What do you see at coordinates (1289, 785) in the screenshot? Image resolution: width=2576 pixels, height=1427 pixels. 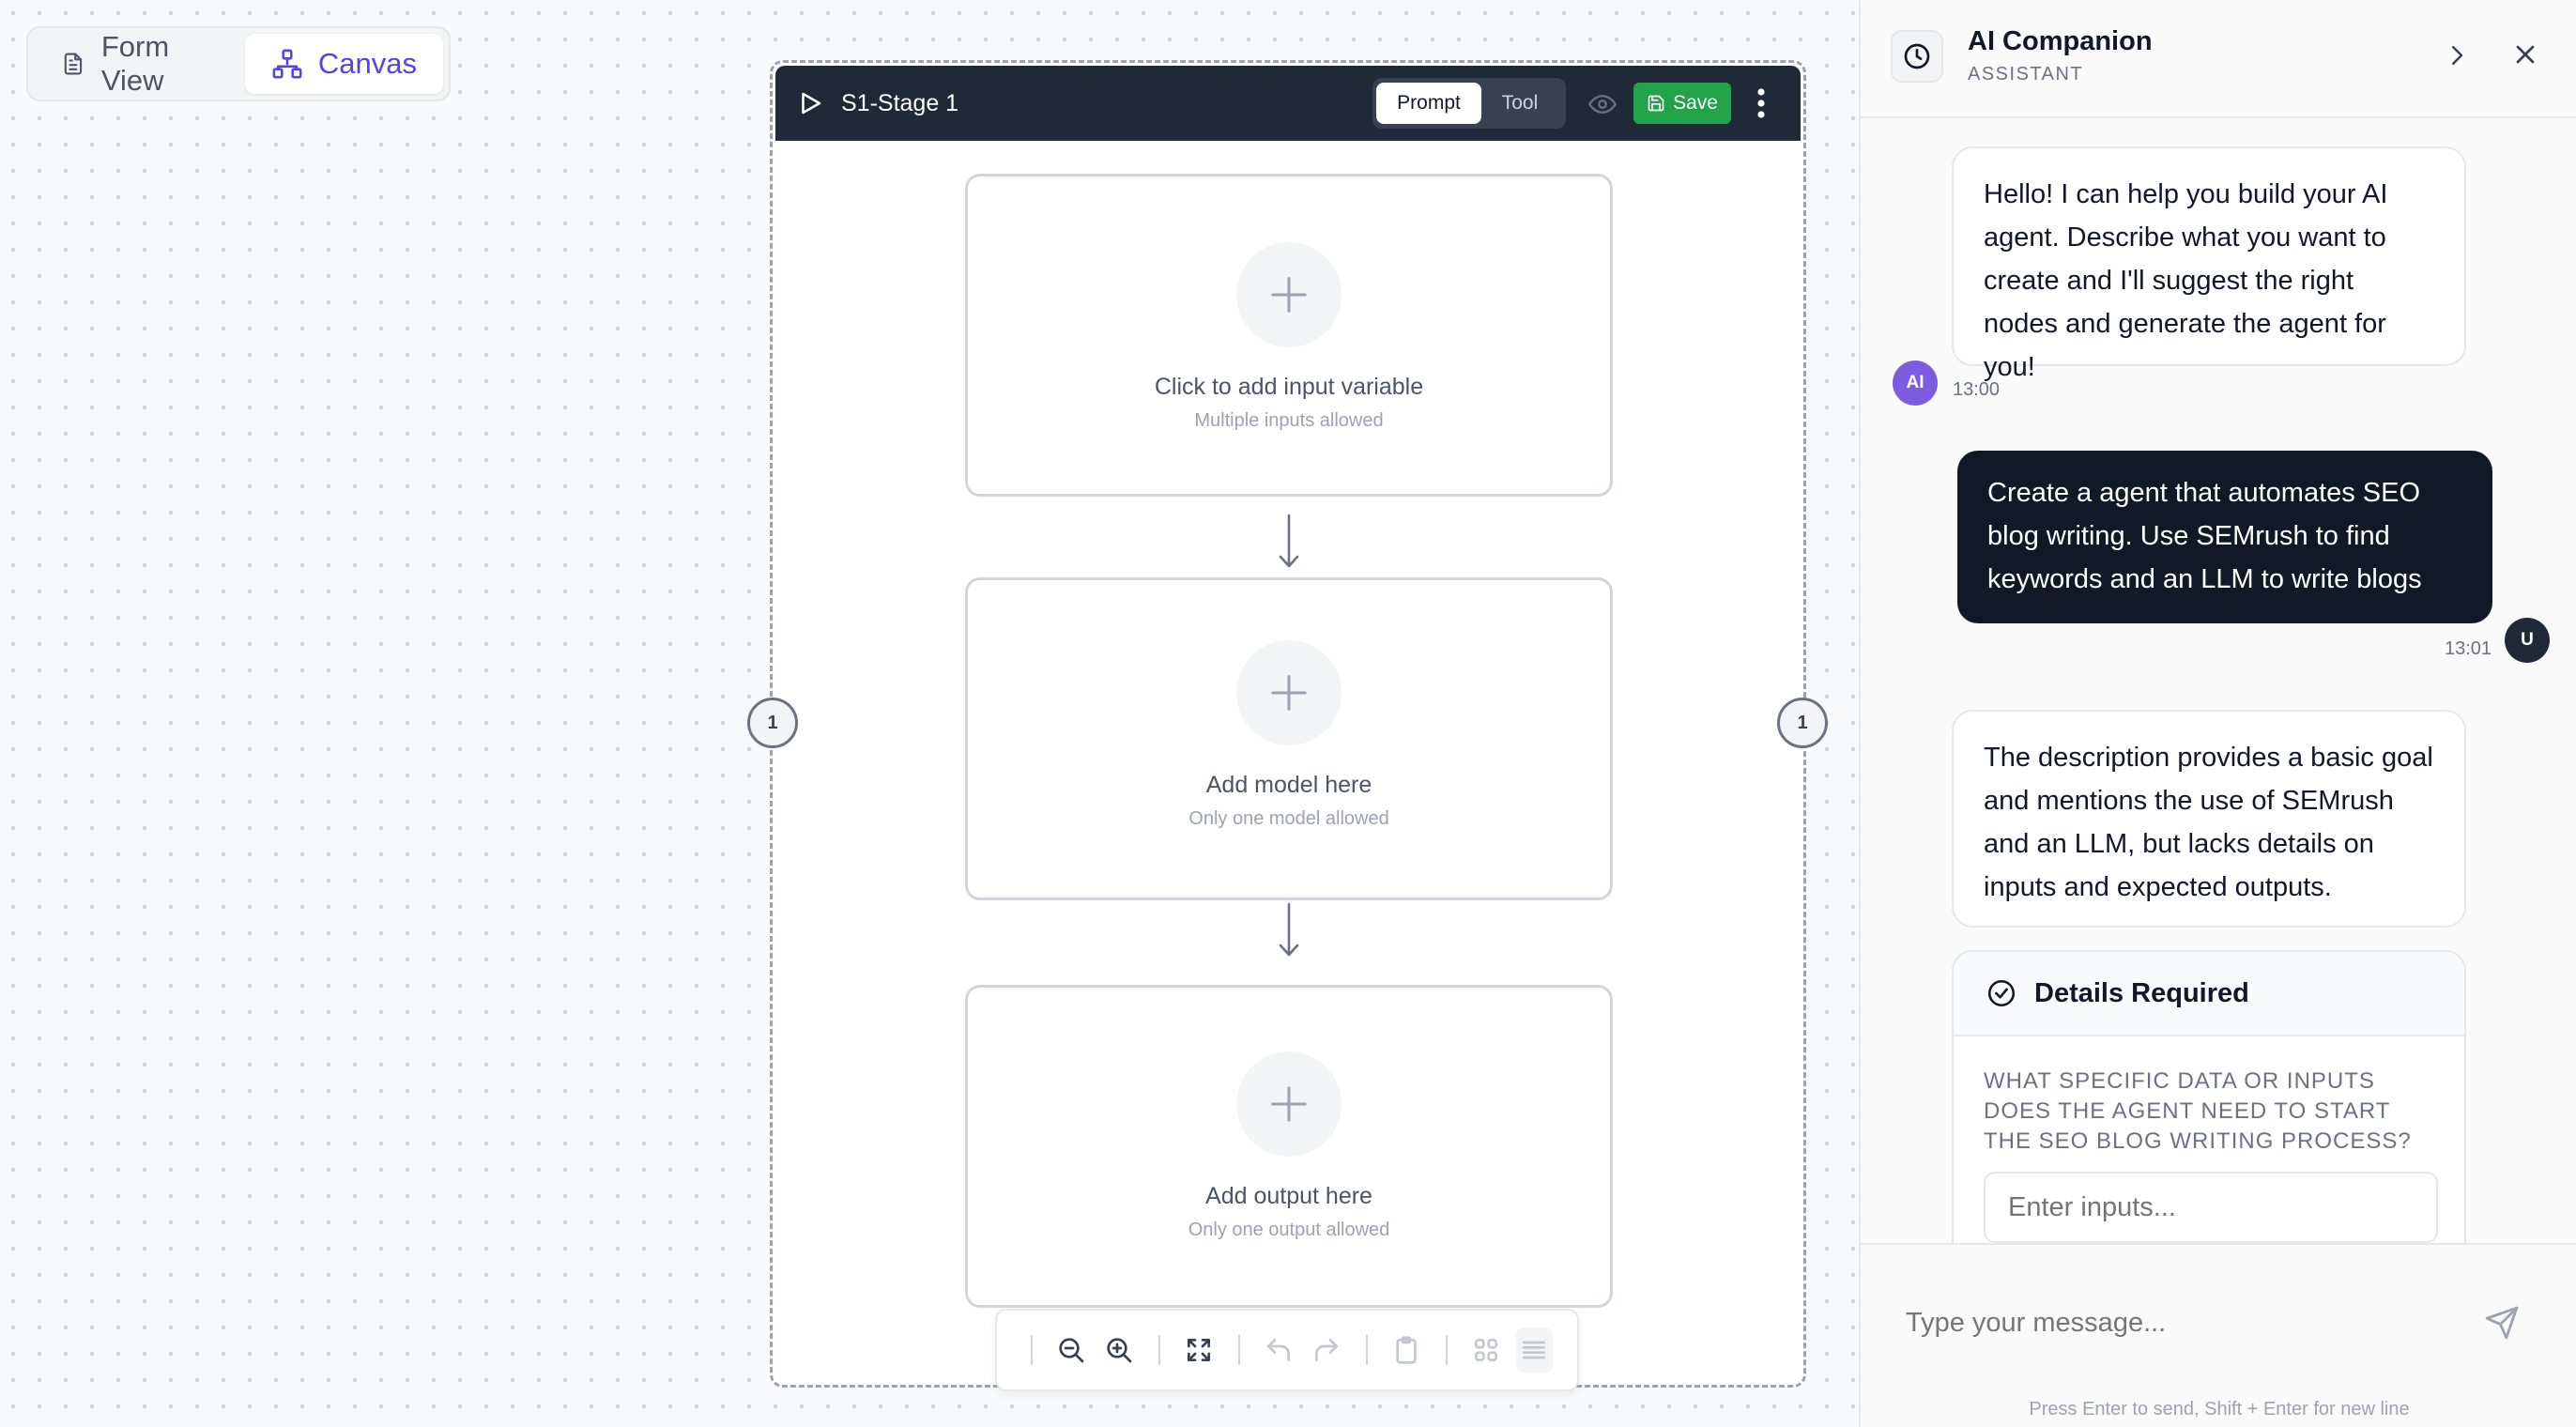 I see `node-title: Add model here` at bounding box center [1289, 785].